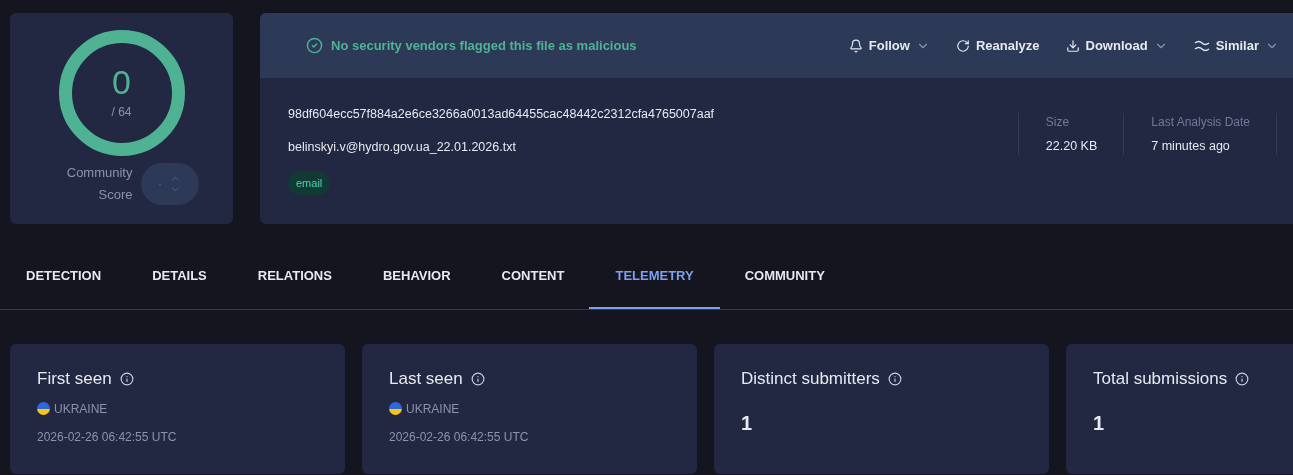 This screenshot has width=1293, height=475. I want to click on card-title: First seen, so click(74, 379).